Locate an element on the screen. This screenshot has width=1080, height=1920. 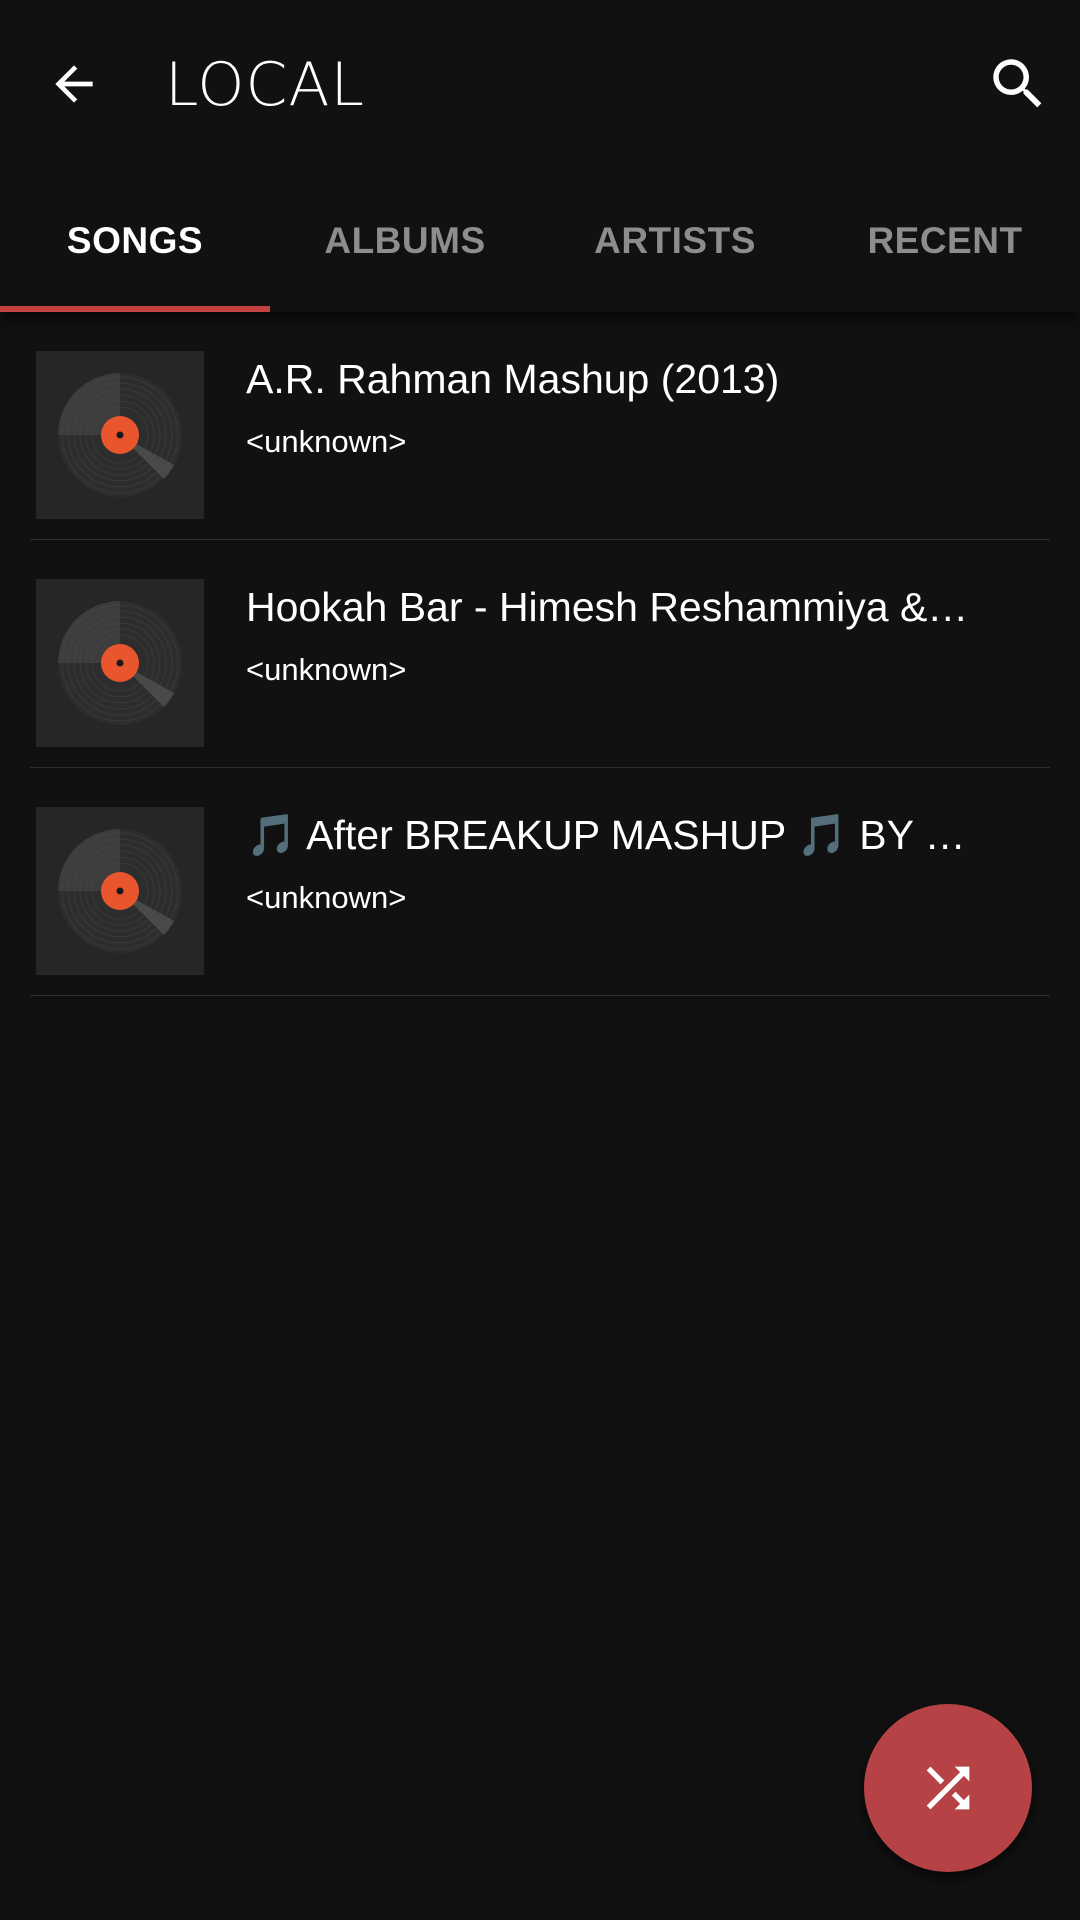
shuffle-icon is located at coordinates (948, 1788).